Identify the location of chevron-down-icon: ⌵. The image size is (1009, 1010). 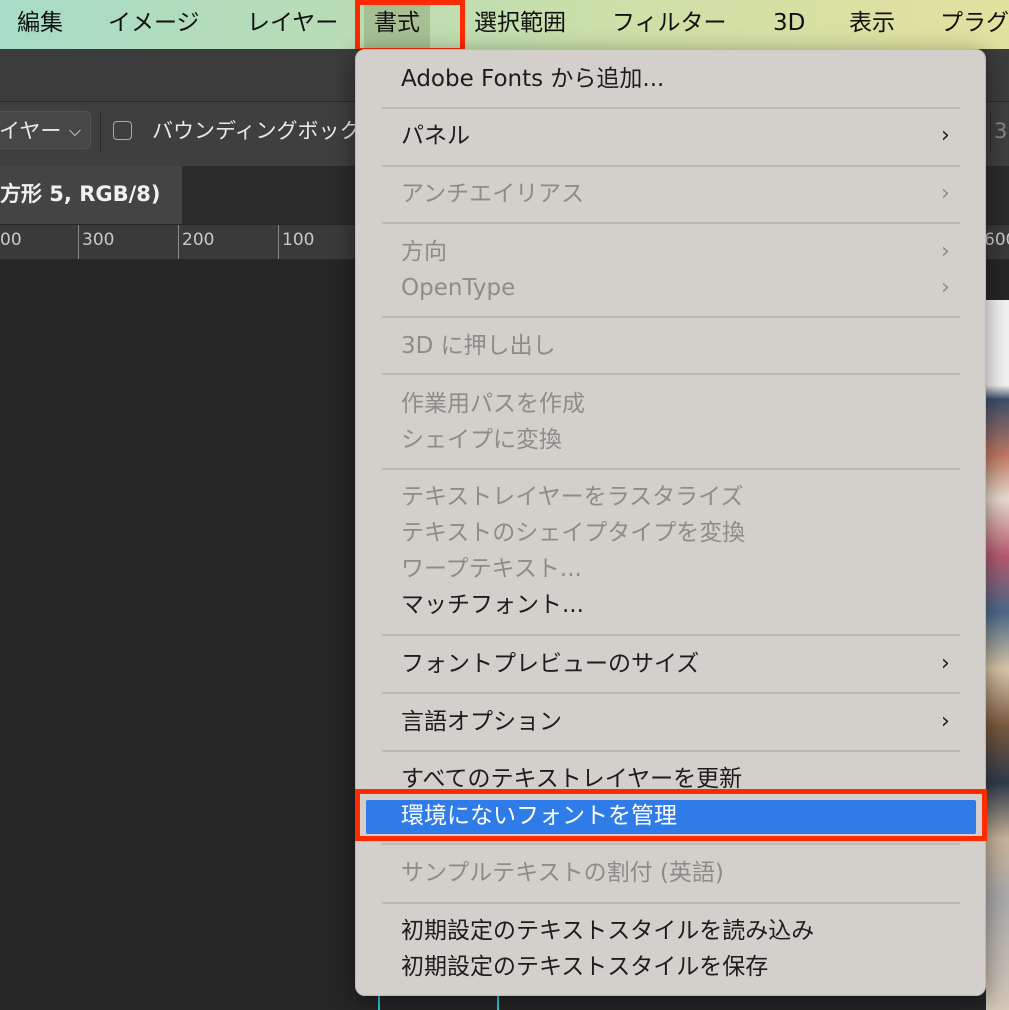
(74, 130).